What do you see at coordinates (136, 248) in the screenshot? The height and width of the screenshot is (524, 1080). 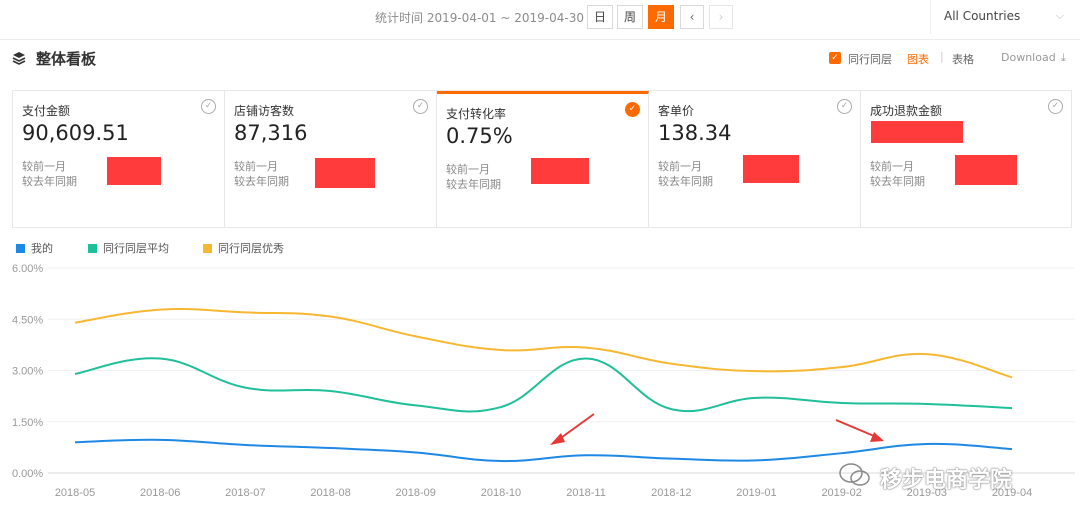 I see `legend-label: 同行同层平均` at bounding box center [136, 248].